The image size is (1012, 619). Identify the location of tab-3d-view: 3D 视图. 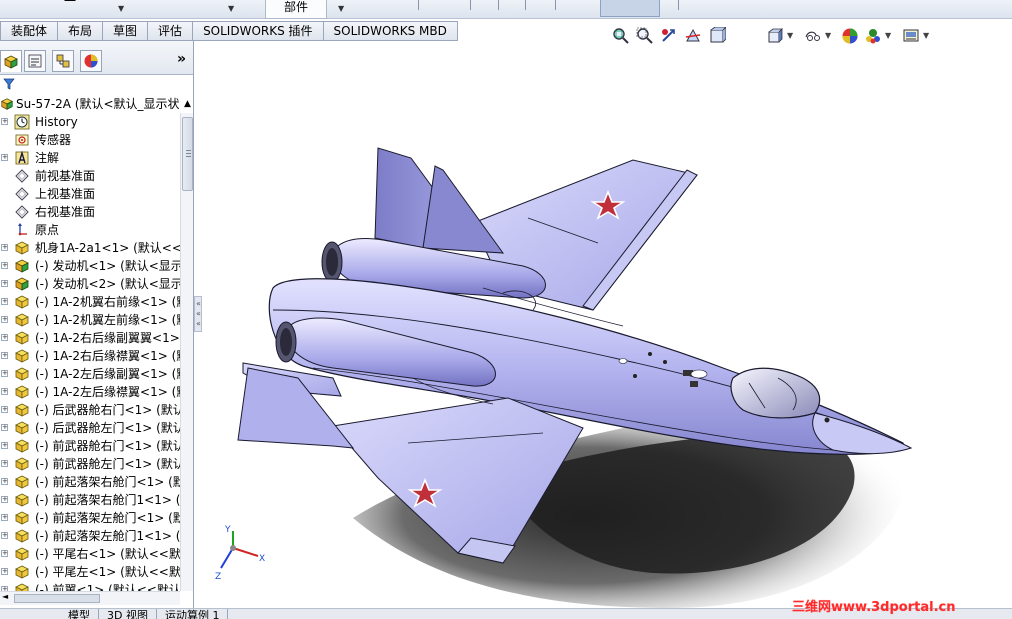
(128, 614).